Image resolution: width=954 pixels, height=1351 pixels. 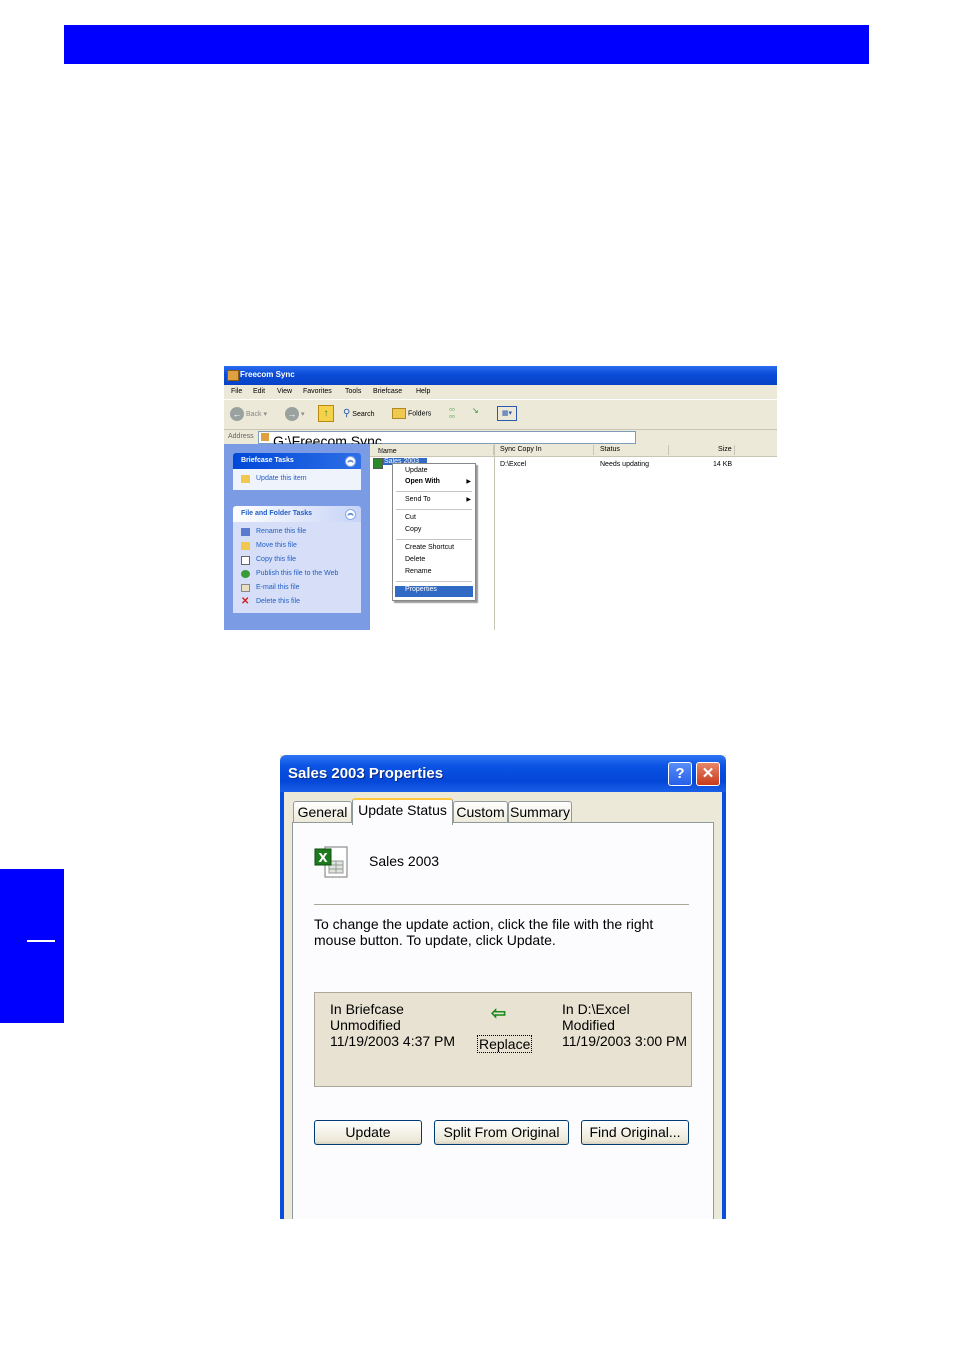 What do you see at coordinates (378, 463) in the screenshot?
I see `excel-file-icon` at bounding box center [378, 463].